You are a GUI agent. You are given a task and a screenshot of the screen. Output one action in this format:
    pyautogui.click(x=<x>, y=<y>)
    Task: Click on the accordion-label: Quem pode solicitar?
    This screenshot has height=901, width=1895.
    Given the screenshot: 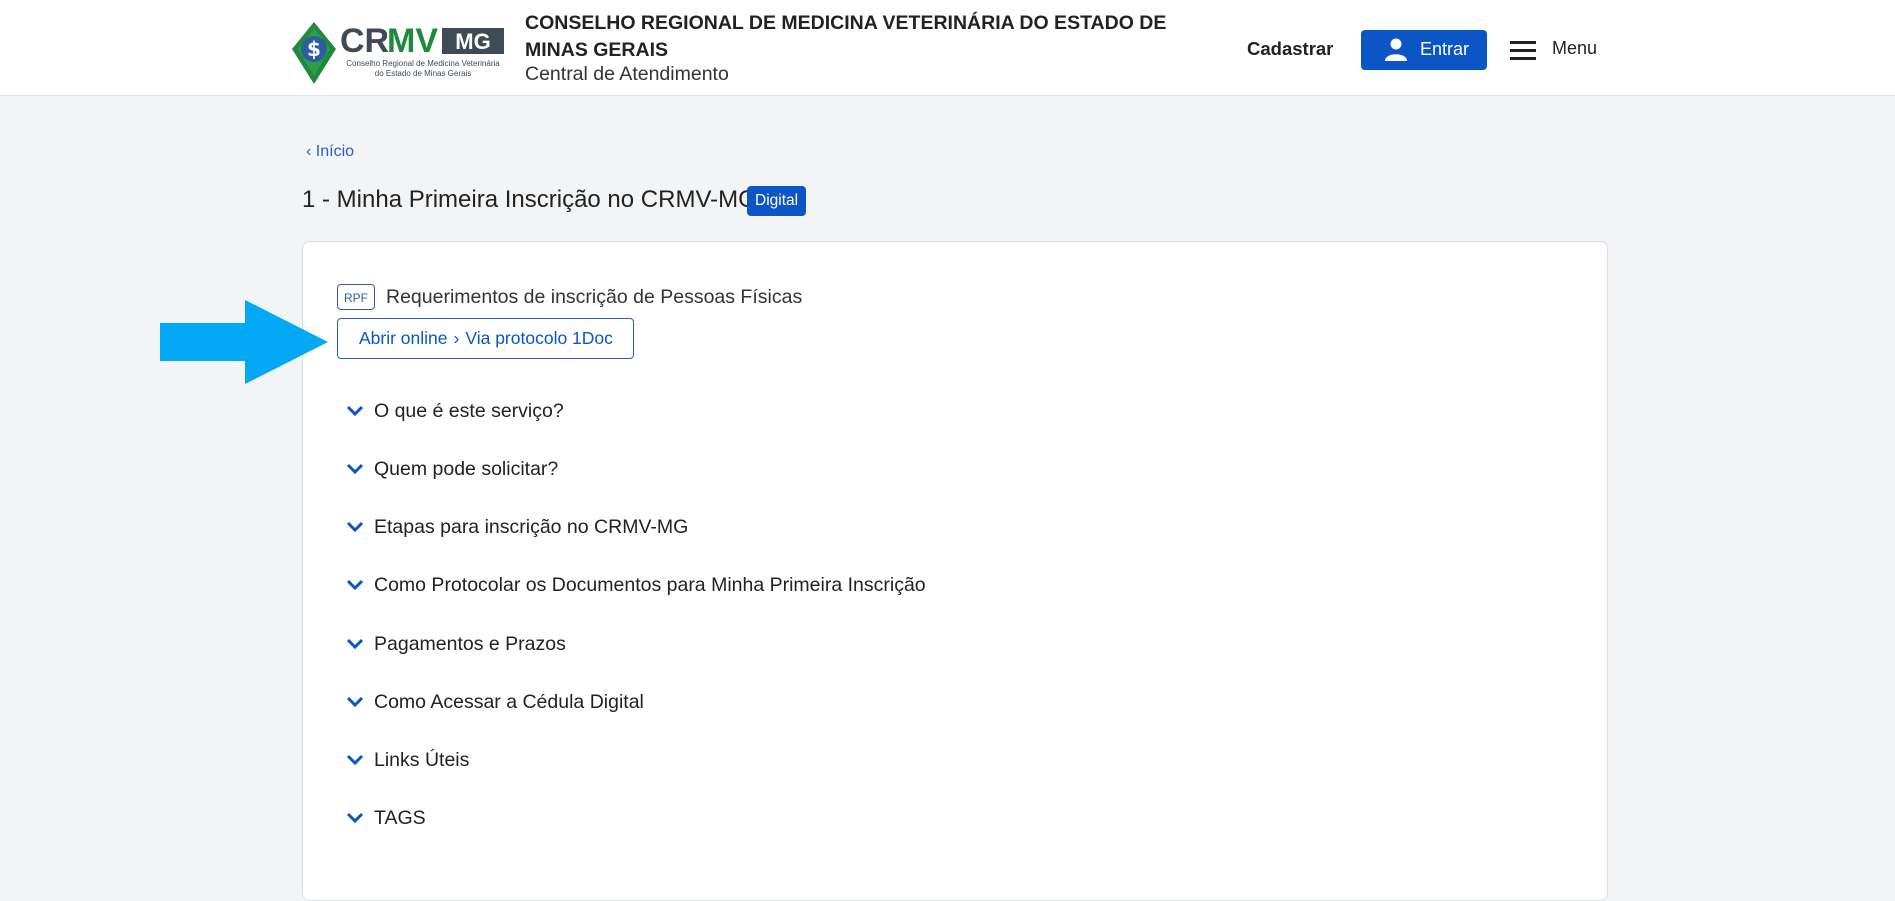 What is the action you would take?
    pyautogui.click(x=466, y=469)
    